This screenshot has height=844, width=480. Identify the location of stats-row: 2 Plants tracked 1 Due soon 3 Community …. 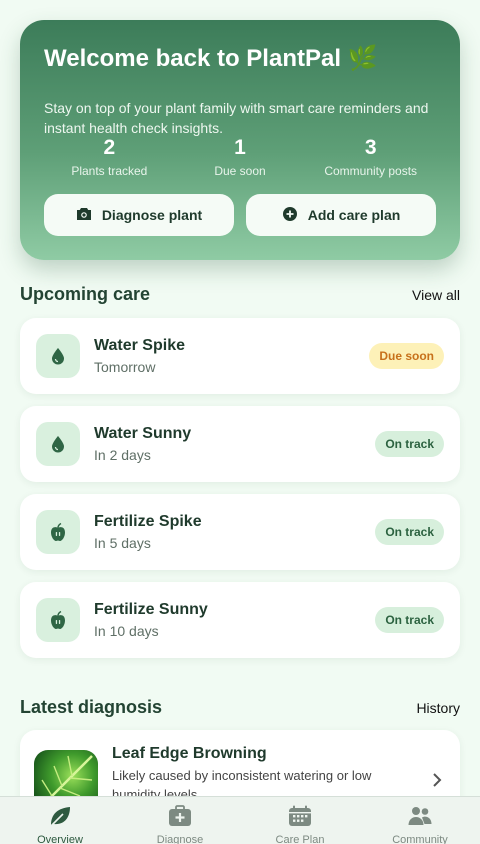
(240, 158).